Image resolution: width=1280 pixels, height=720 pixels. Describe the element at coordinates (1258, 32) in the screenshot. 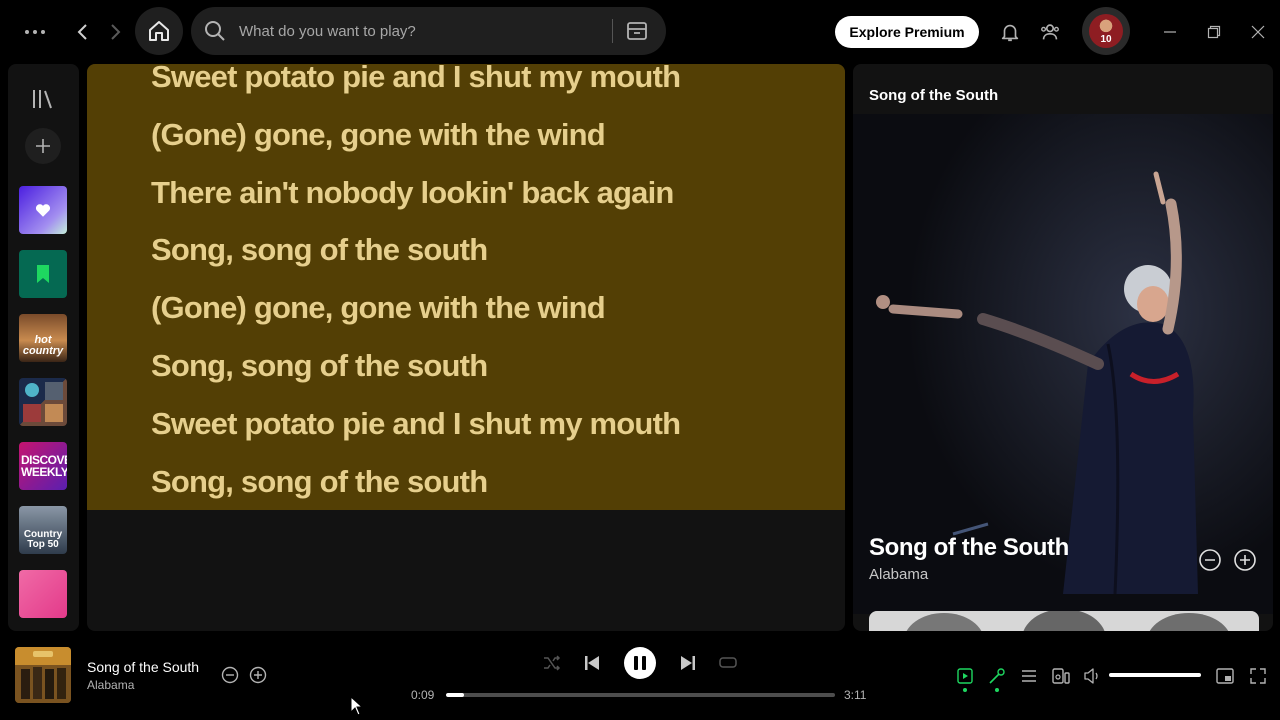

I see `close-icon` at that location.